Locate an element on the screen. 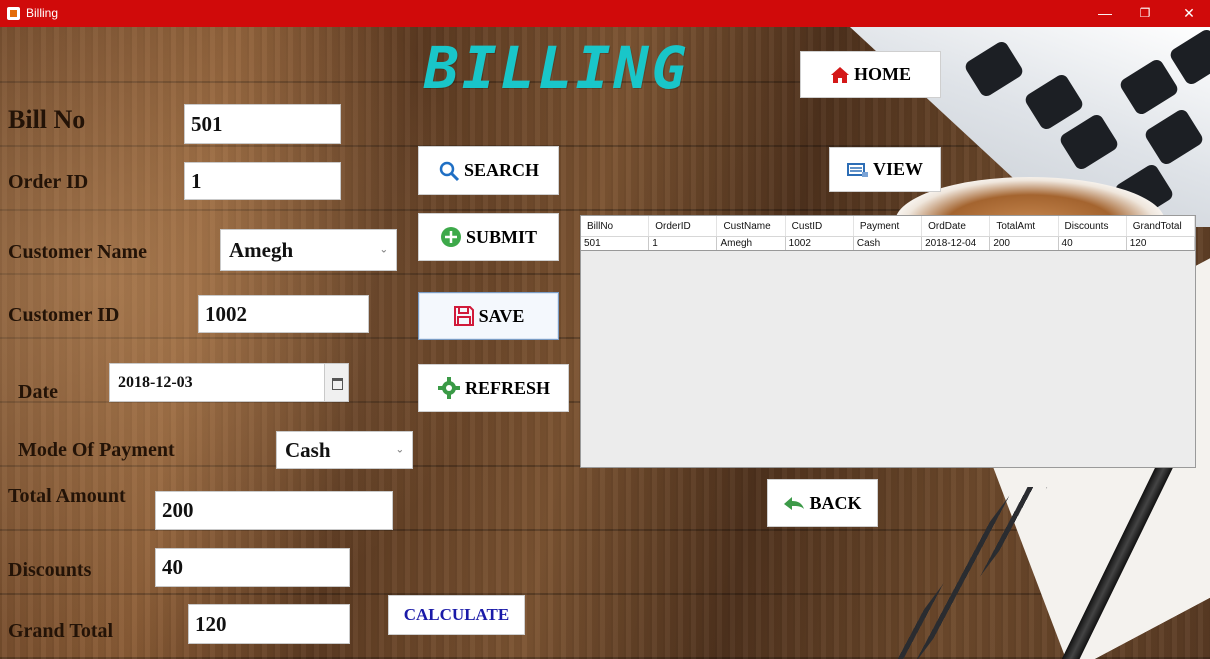 The width and height of the screenshot is (1210, 659). plus-circle-icon is located at coordinates (450, 237).